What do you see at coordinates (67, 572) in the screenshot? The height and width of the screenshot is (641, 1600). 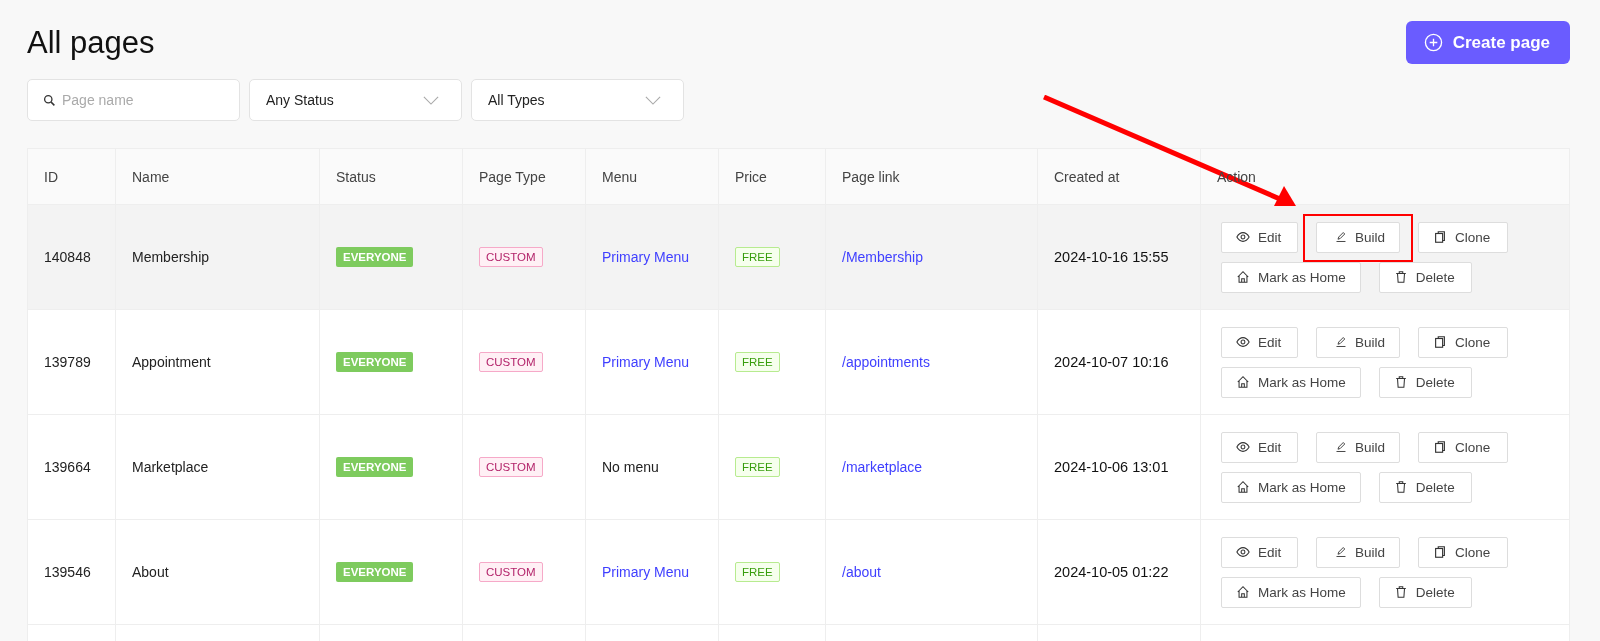 I see `id-text: 139546` at bounding box center [67, 572].